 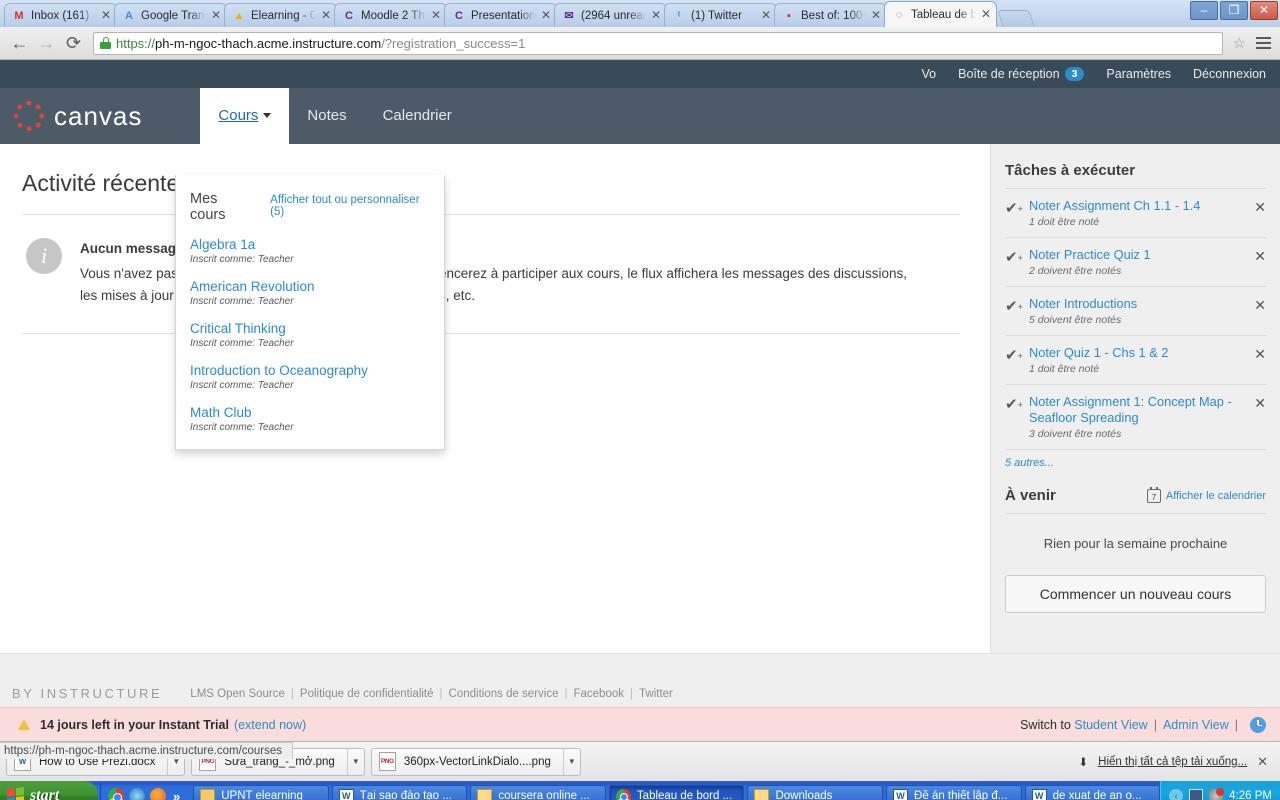 What do you see at coordinates (417, 116) in the screenshot?
I see `nav-calendrier: Calendrier` at bounding box center [417, 116].